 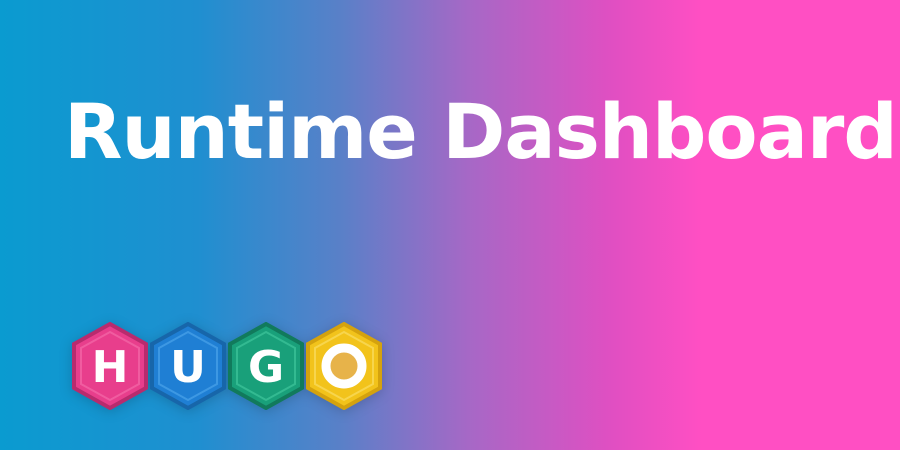 I want to click on logo-letter-h: H, so click(x=110, y=366).